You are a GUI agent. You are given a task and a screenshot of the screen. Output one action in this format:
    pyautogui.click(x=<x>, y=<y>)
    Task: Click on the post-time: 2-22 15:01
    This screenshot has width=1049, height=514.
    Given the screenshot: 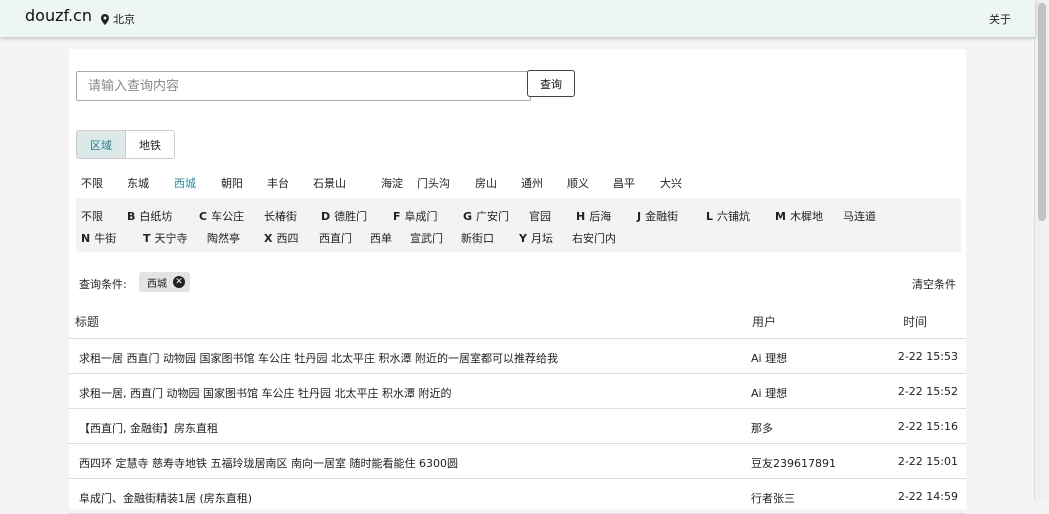 What is the action you would take?
    pyautogui.click(x=927, y=461)
    